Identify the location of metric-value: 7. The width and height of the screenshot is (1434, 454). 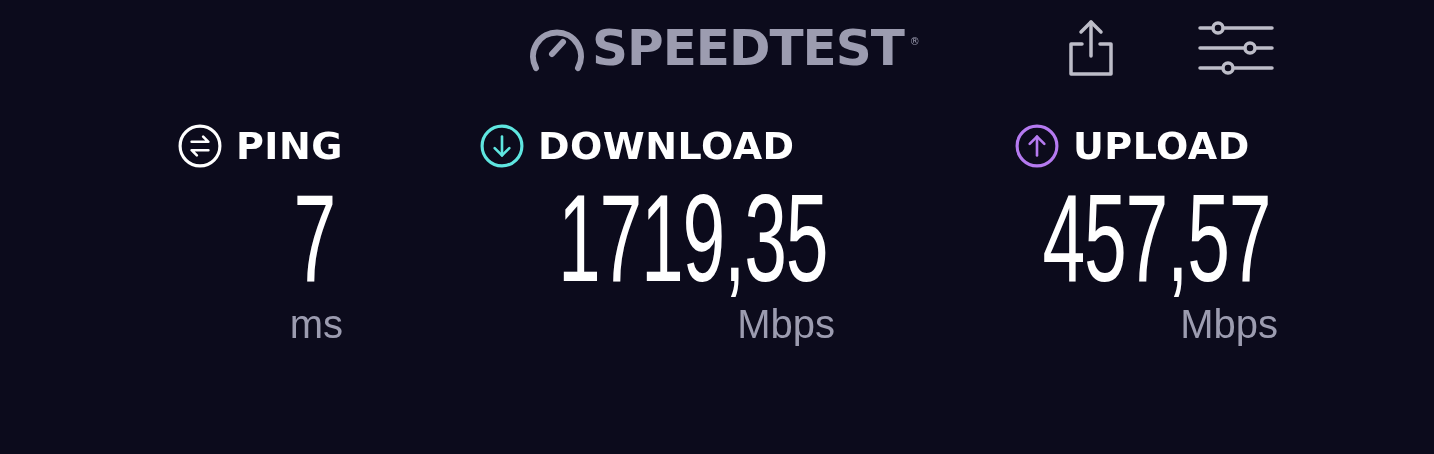
(314, 238).